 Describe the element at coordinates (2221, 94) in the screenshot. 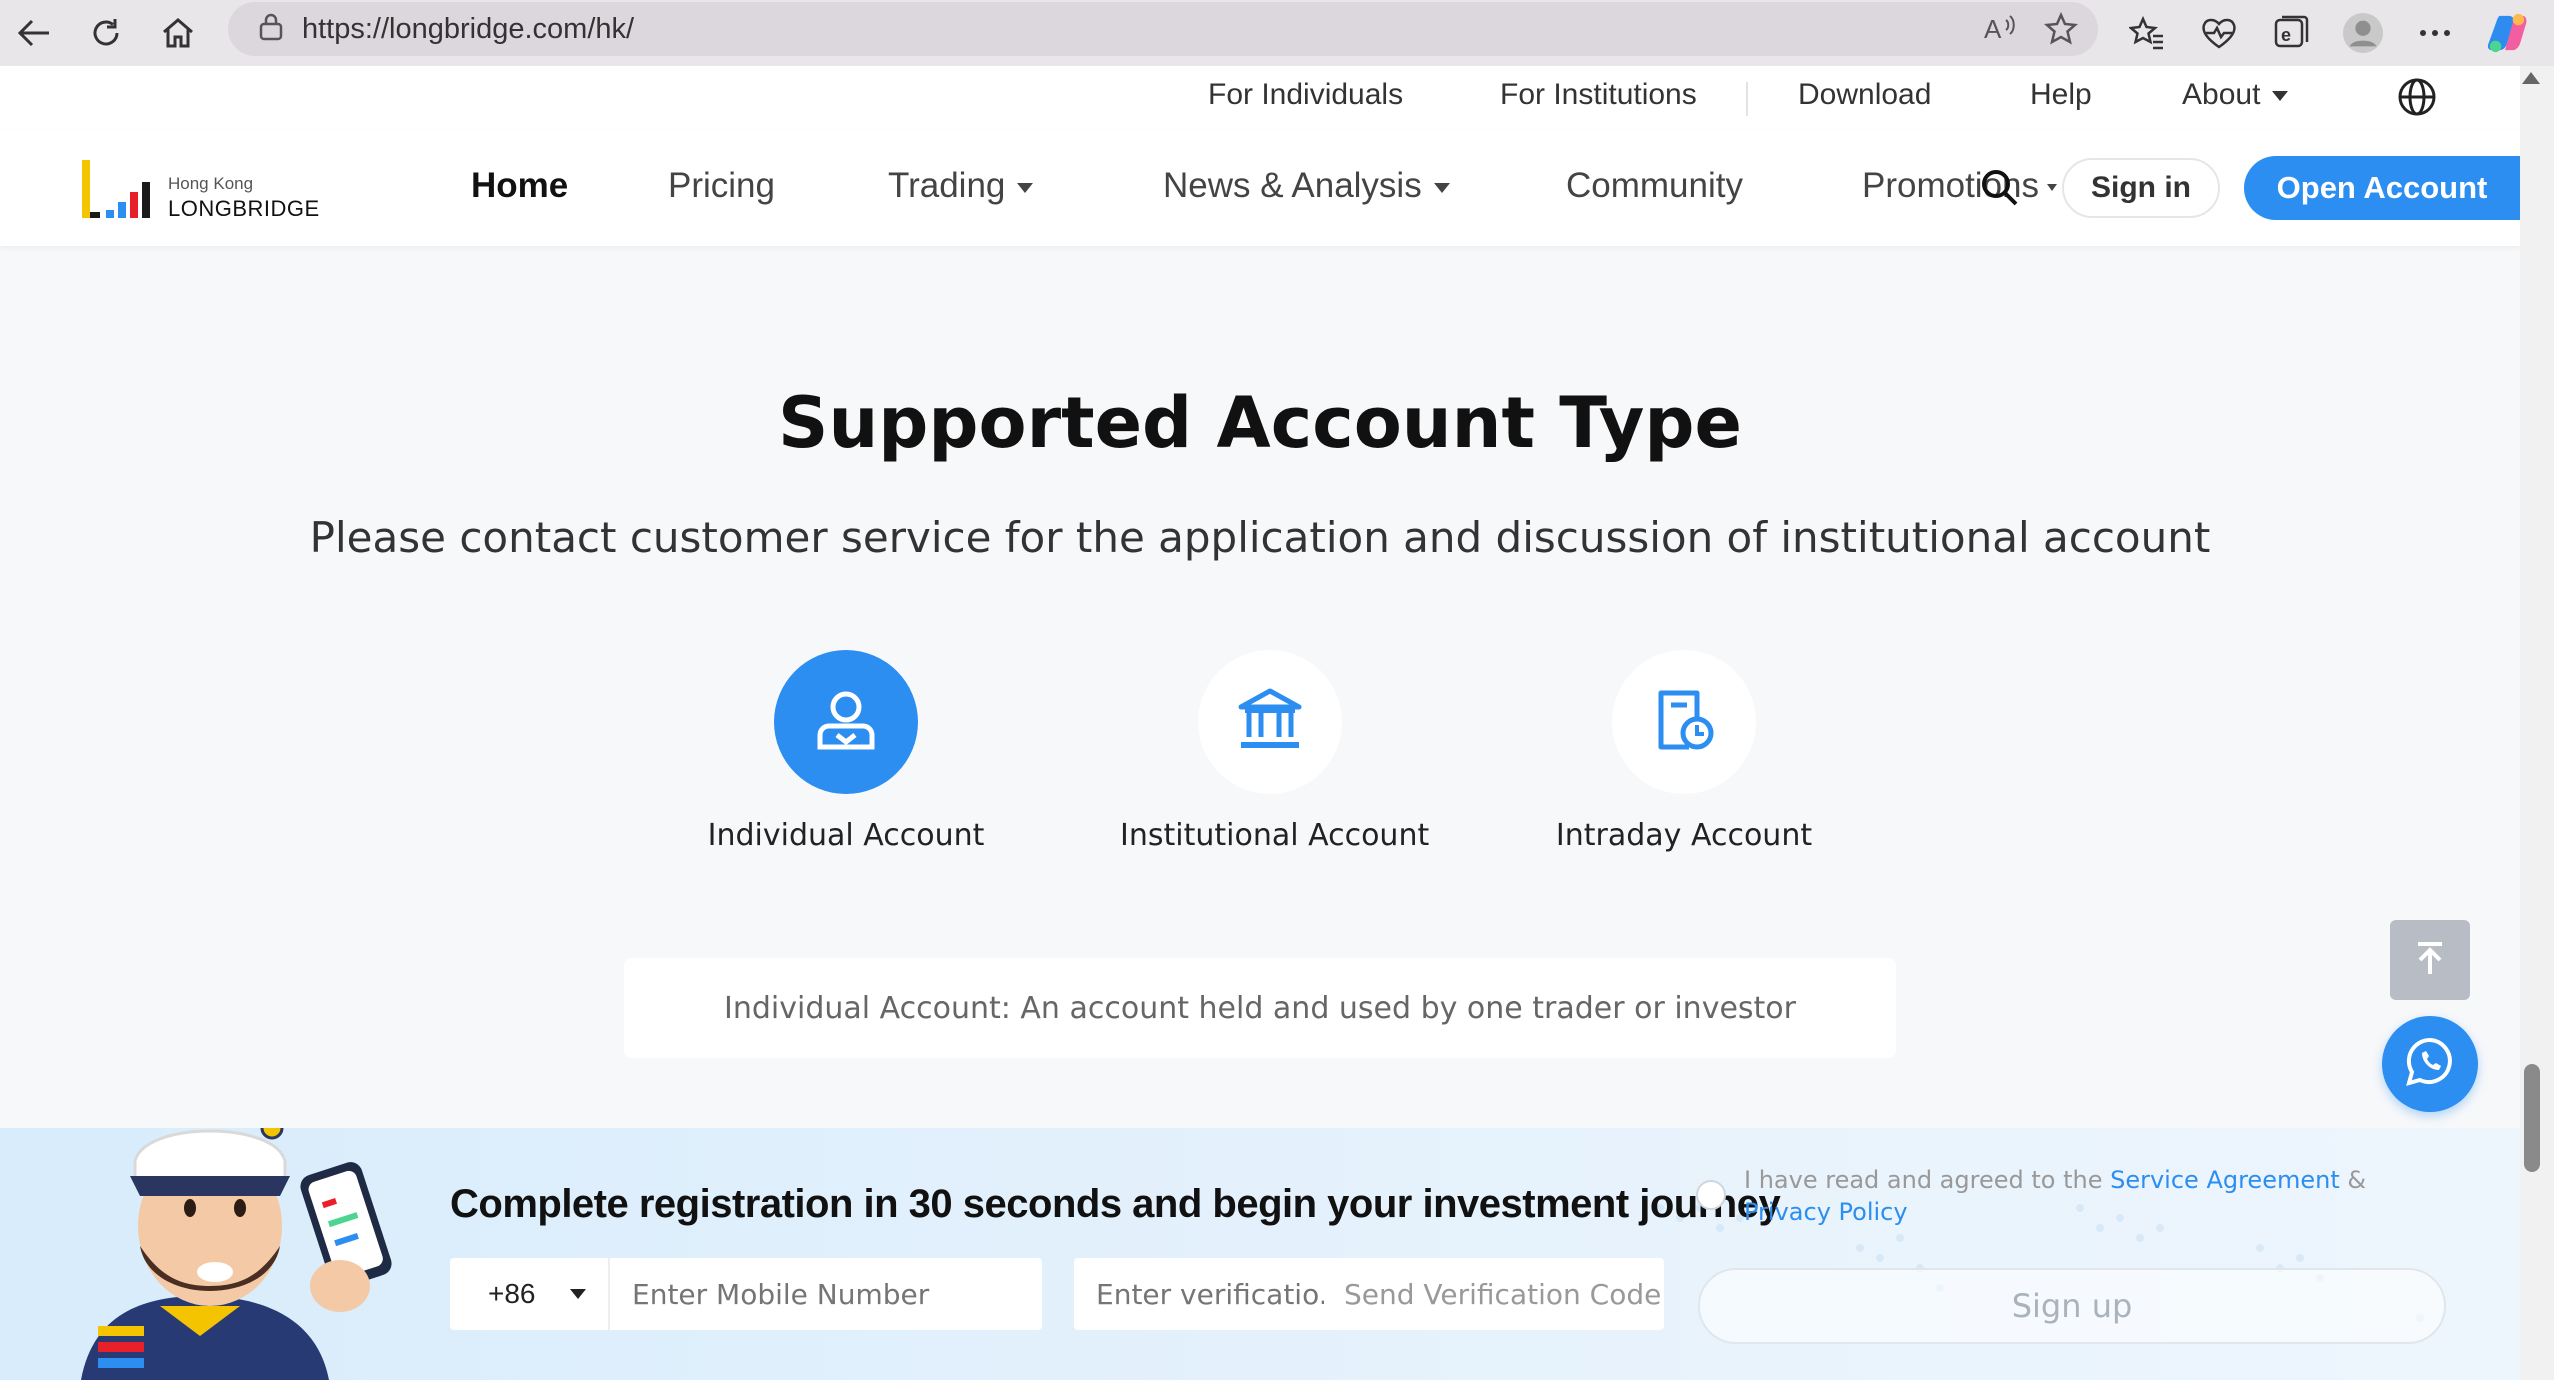

I see `util-nav-about-label: About` at that location.